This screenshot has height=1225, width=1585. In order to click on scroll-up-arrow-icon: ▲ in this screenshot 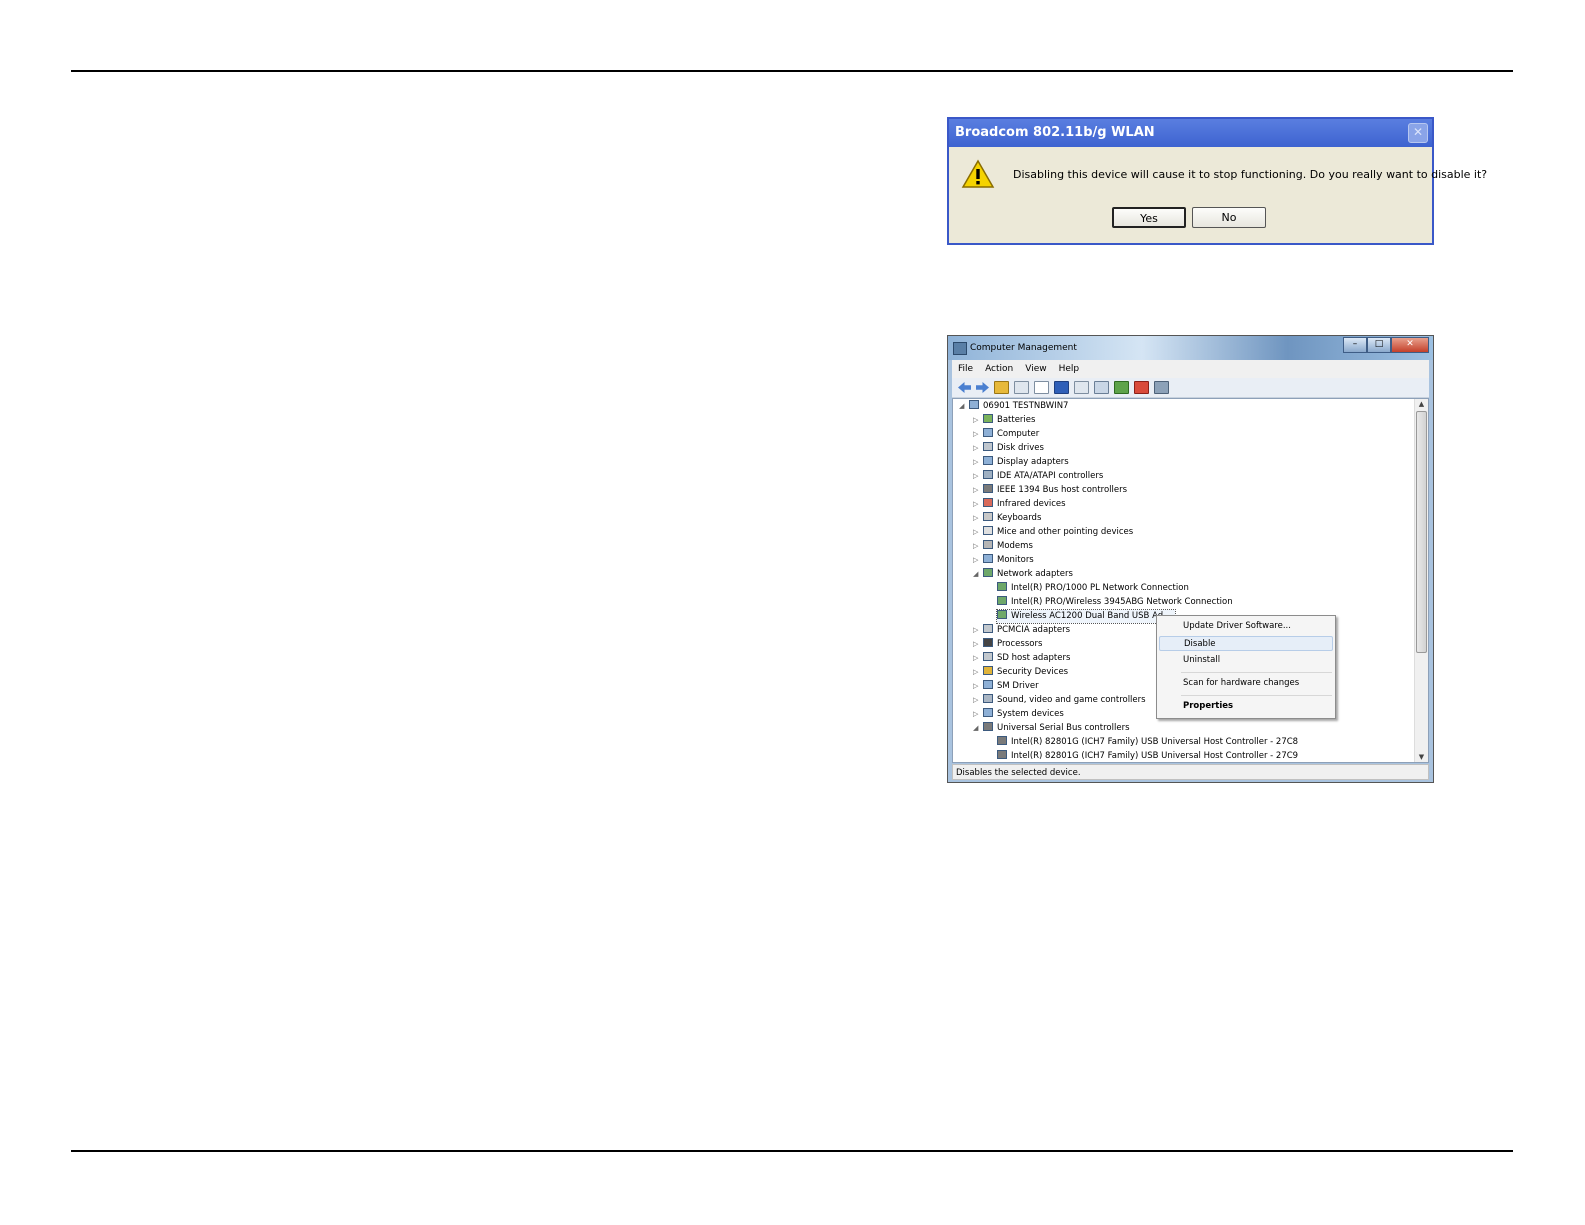, I will do `click(1421, 404)`.